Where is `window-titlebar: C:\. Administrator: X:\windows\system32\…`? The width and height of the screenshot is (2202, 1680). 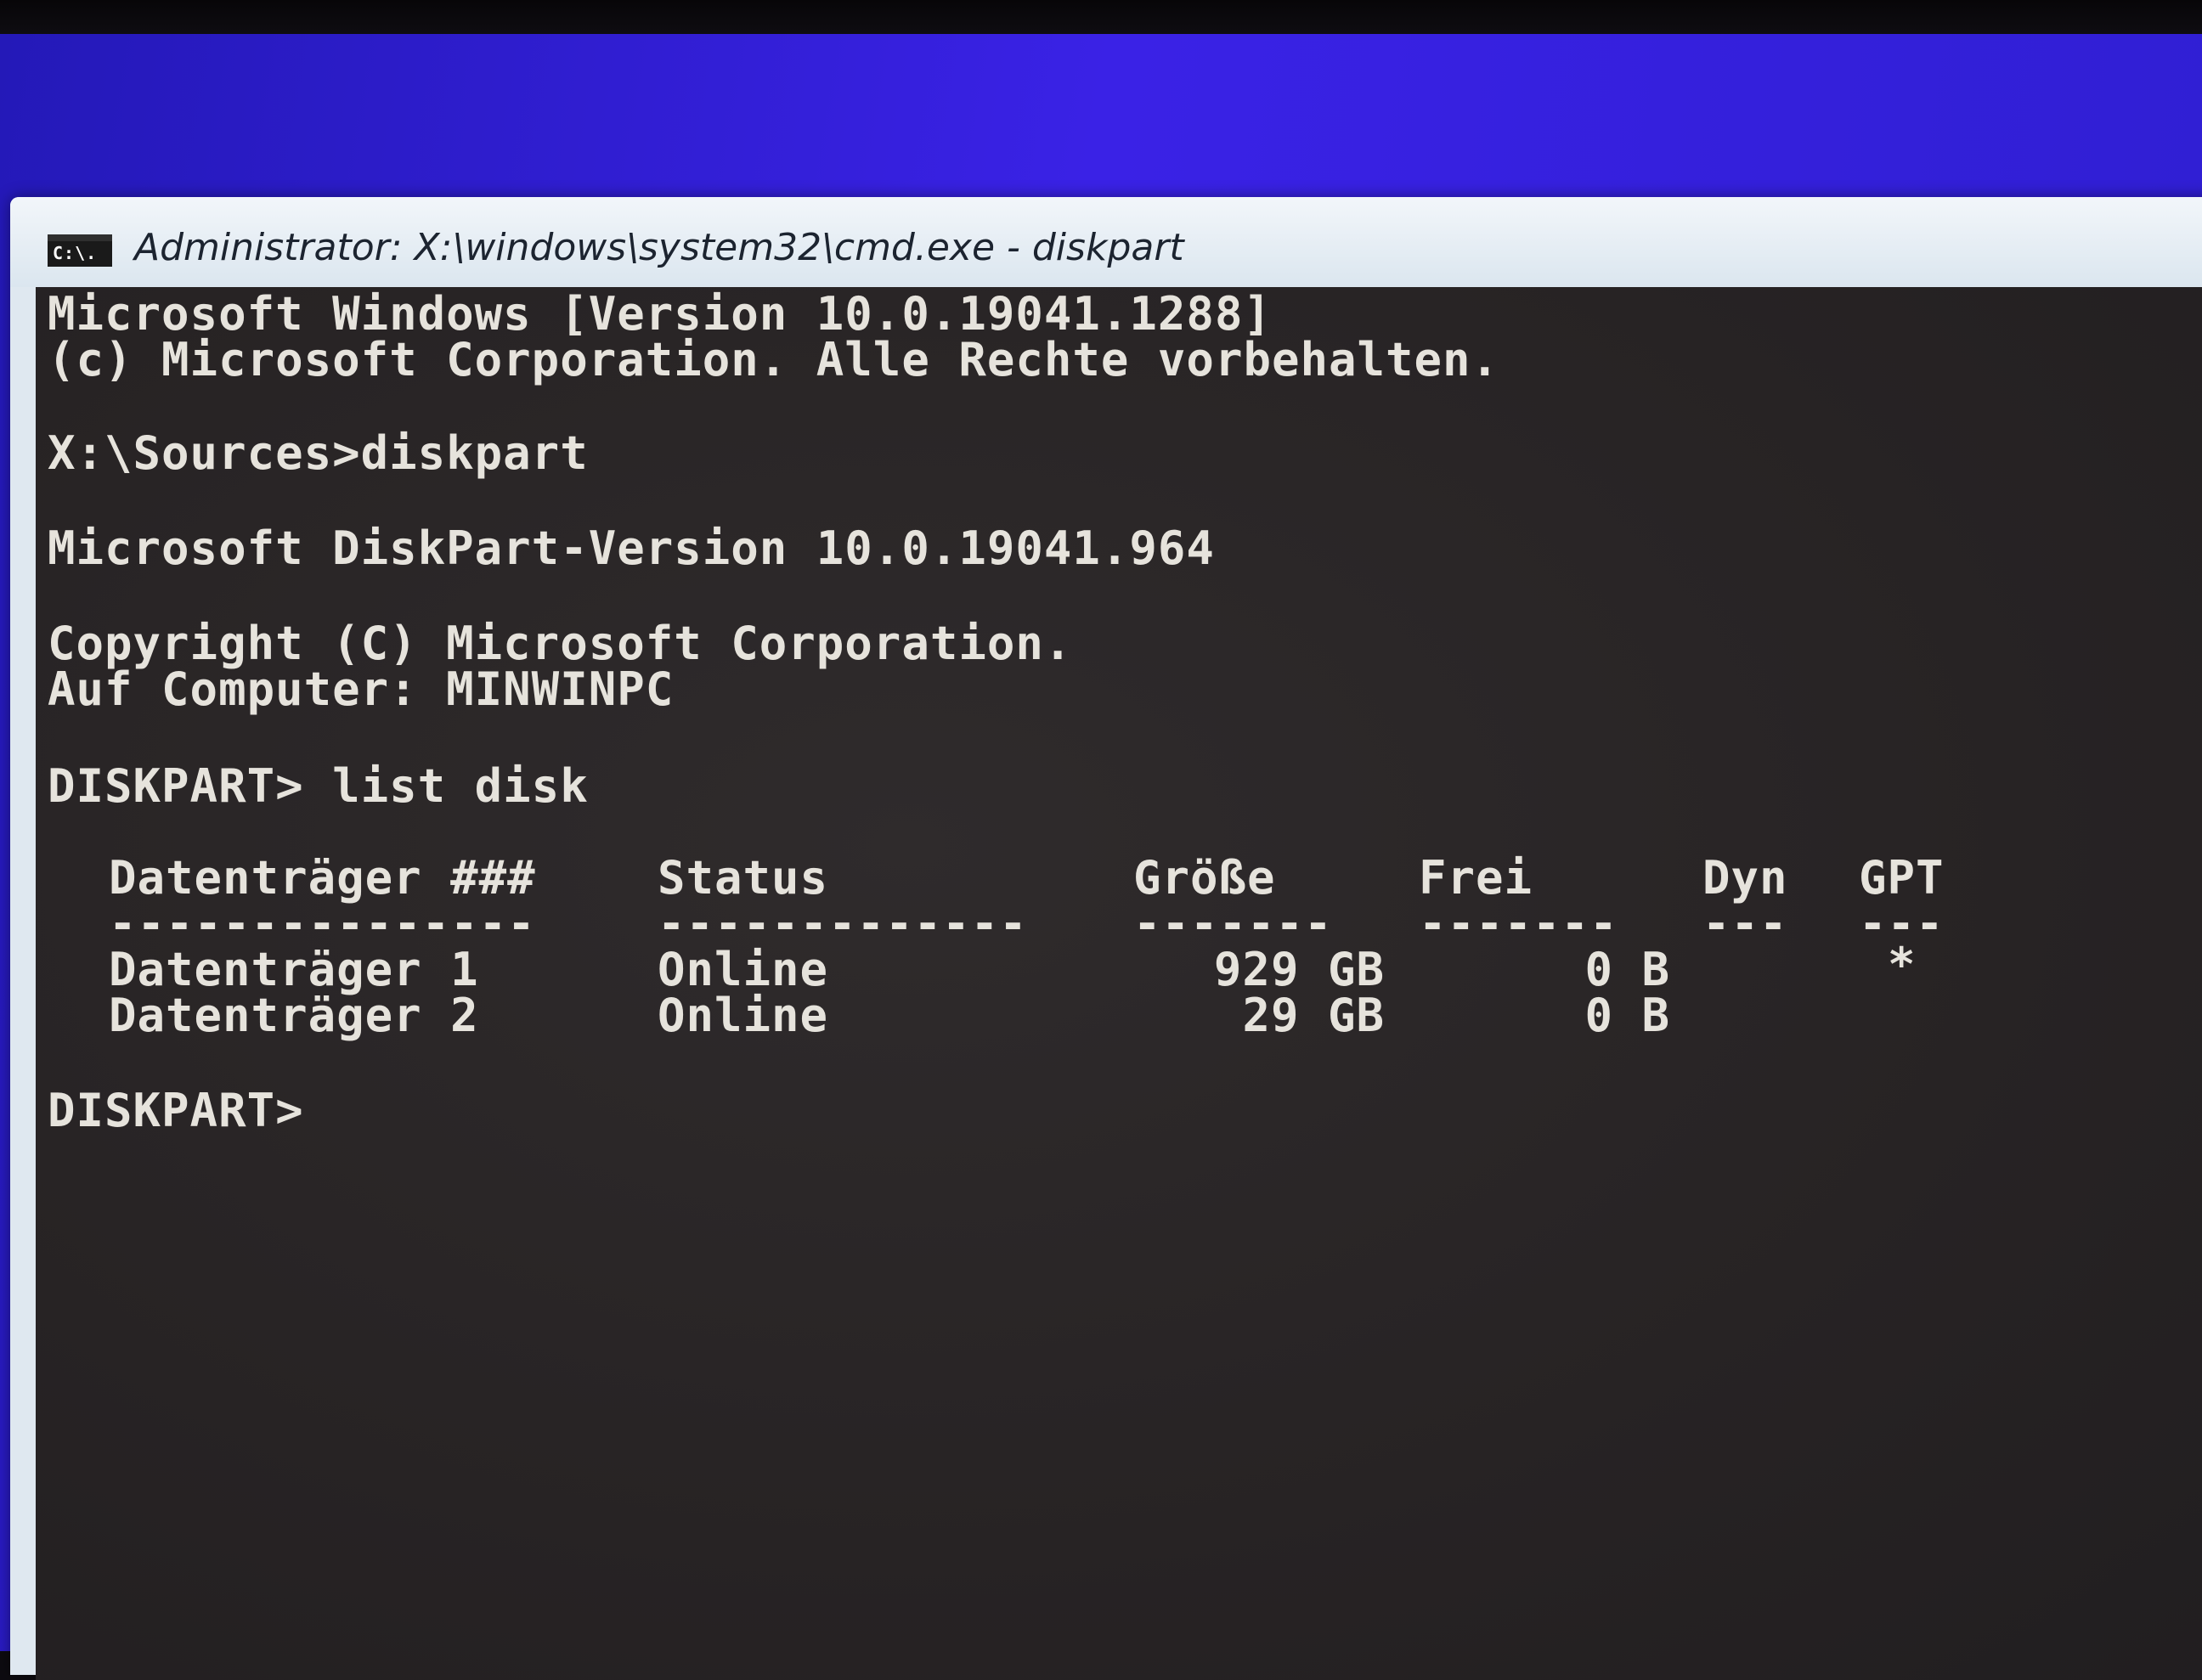 window-titlebar: C:\. Administrator: X:\windows\system32\… is located at coordinates (1106, 242).